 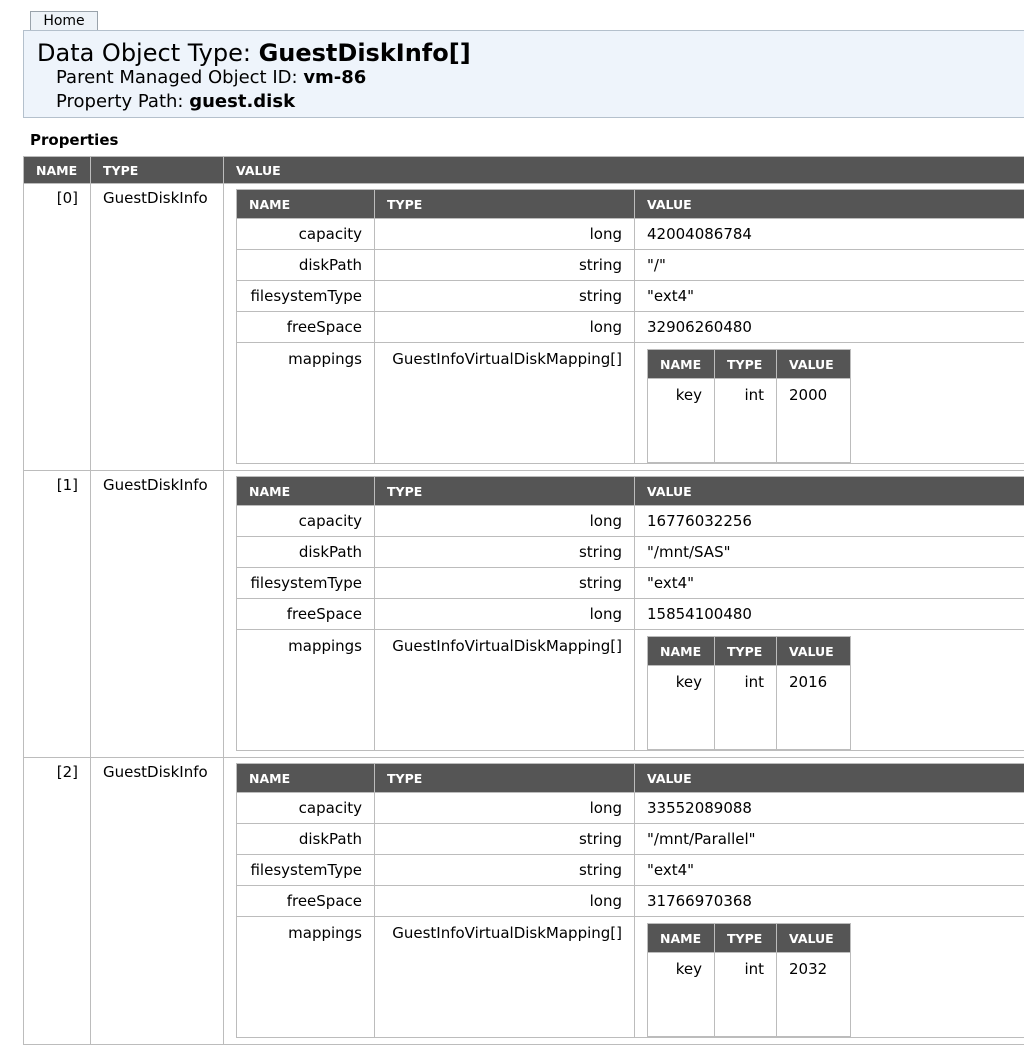 I want to click on property-row-capacity: capacity long 16776032256, so click(x=630, y=521).